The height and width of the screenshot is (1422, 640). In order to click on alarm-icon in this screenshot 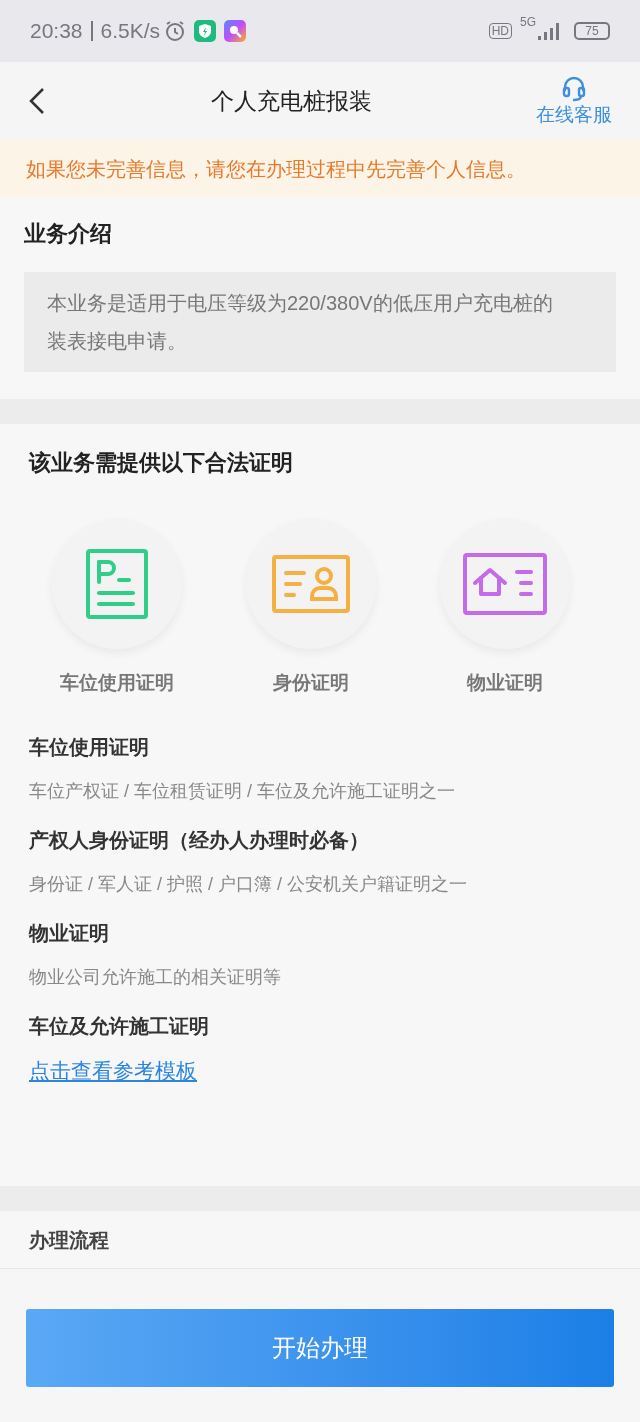, I will do `click(175, 31)`.